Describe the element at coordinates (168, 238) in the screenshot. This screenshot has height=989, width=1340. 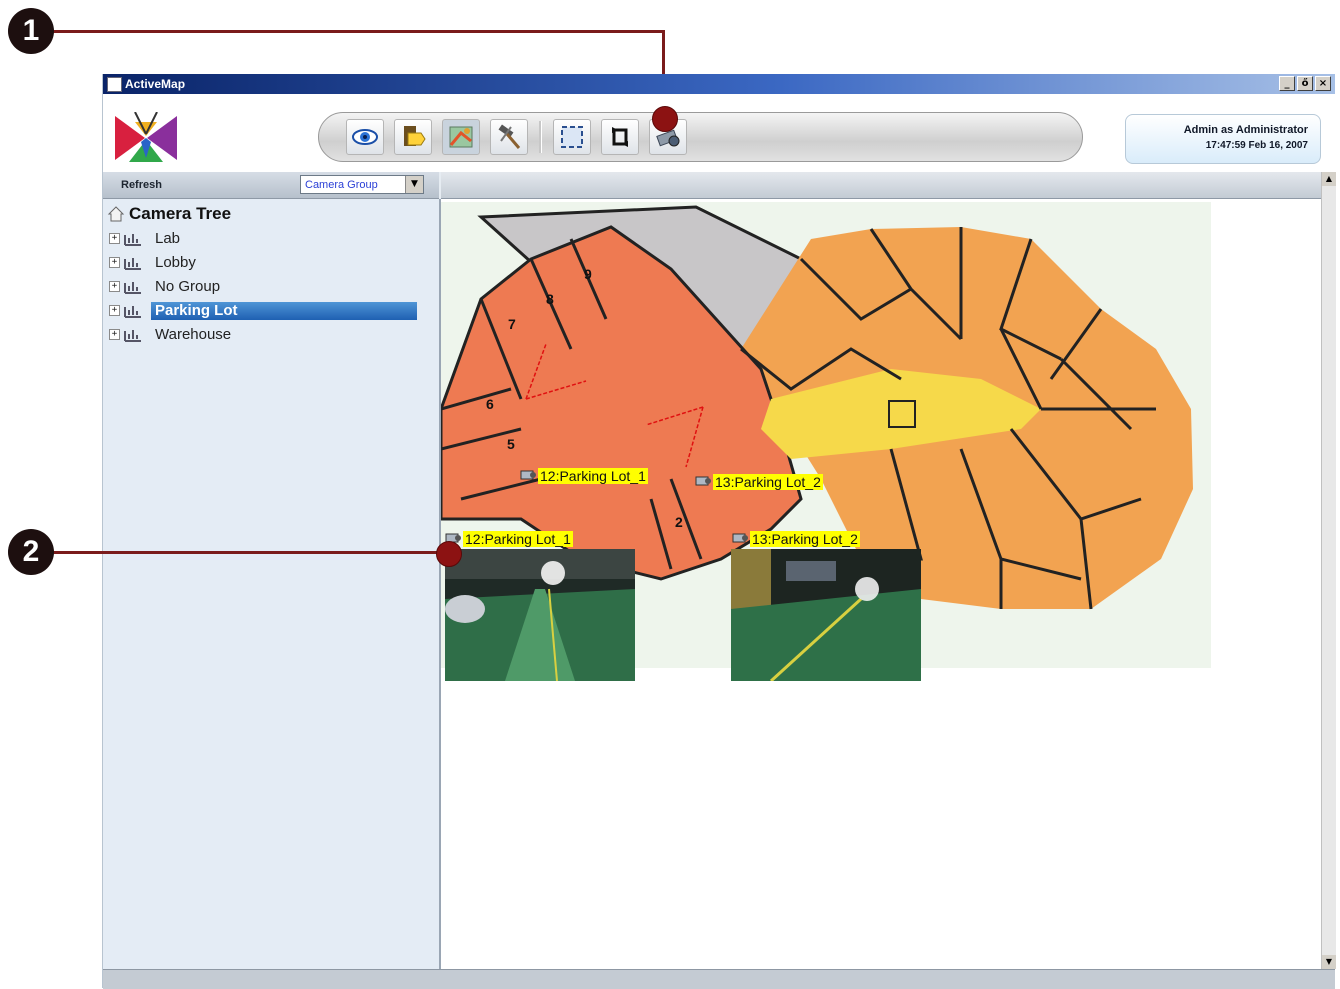
I see `tree-item-label: Lab` at that location.